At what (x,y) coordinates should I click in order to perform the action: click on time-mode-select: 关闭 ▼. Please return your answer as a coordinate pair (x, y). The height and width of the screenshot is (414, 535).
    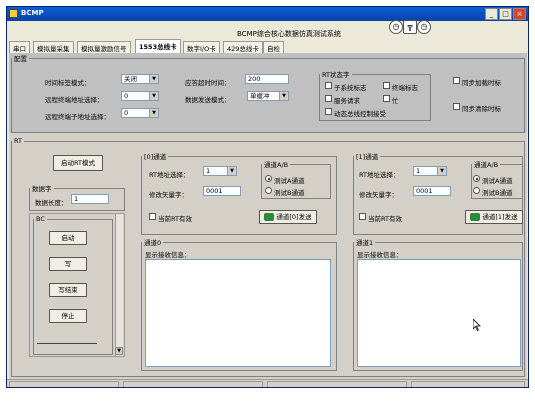
    Looking at the image, I should click on (140, 79).